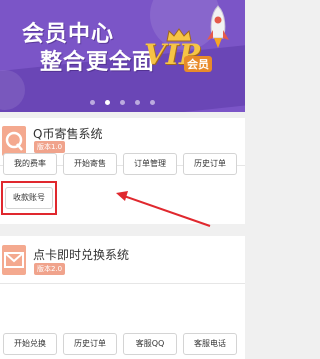 The height and width of the screenshot is (359, 320). I want to click on envelope-icon, so click(14, 260).